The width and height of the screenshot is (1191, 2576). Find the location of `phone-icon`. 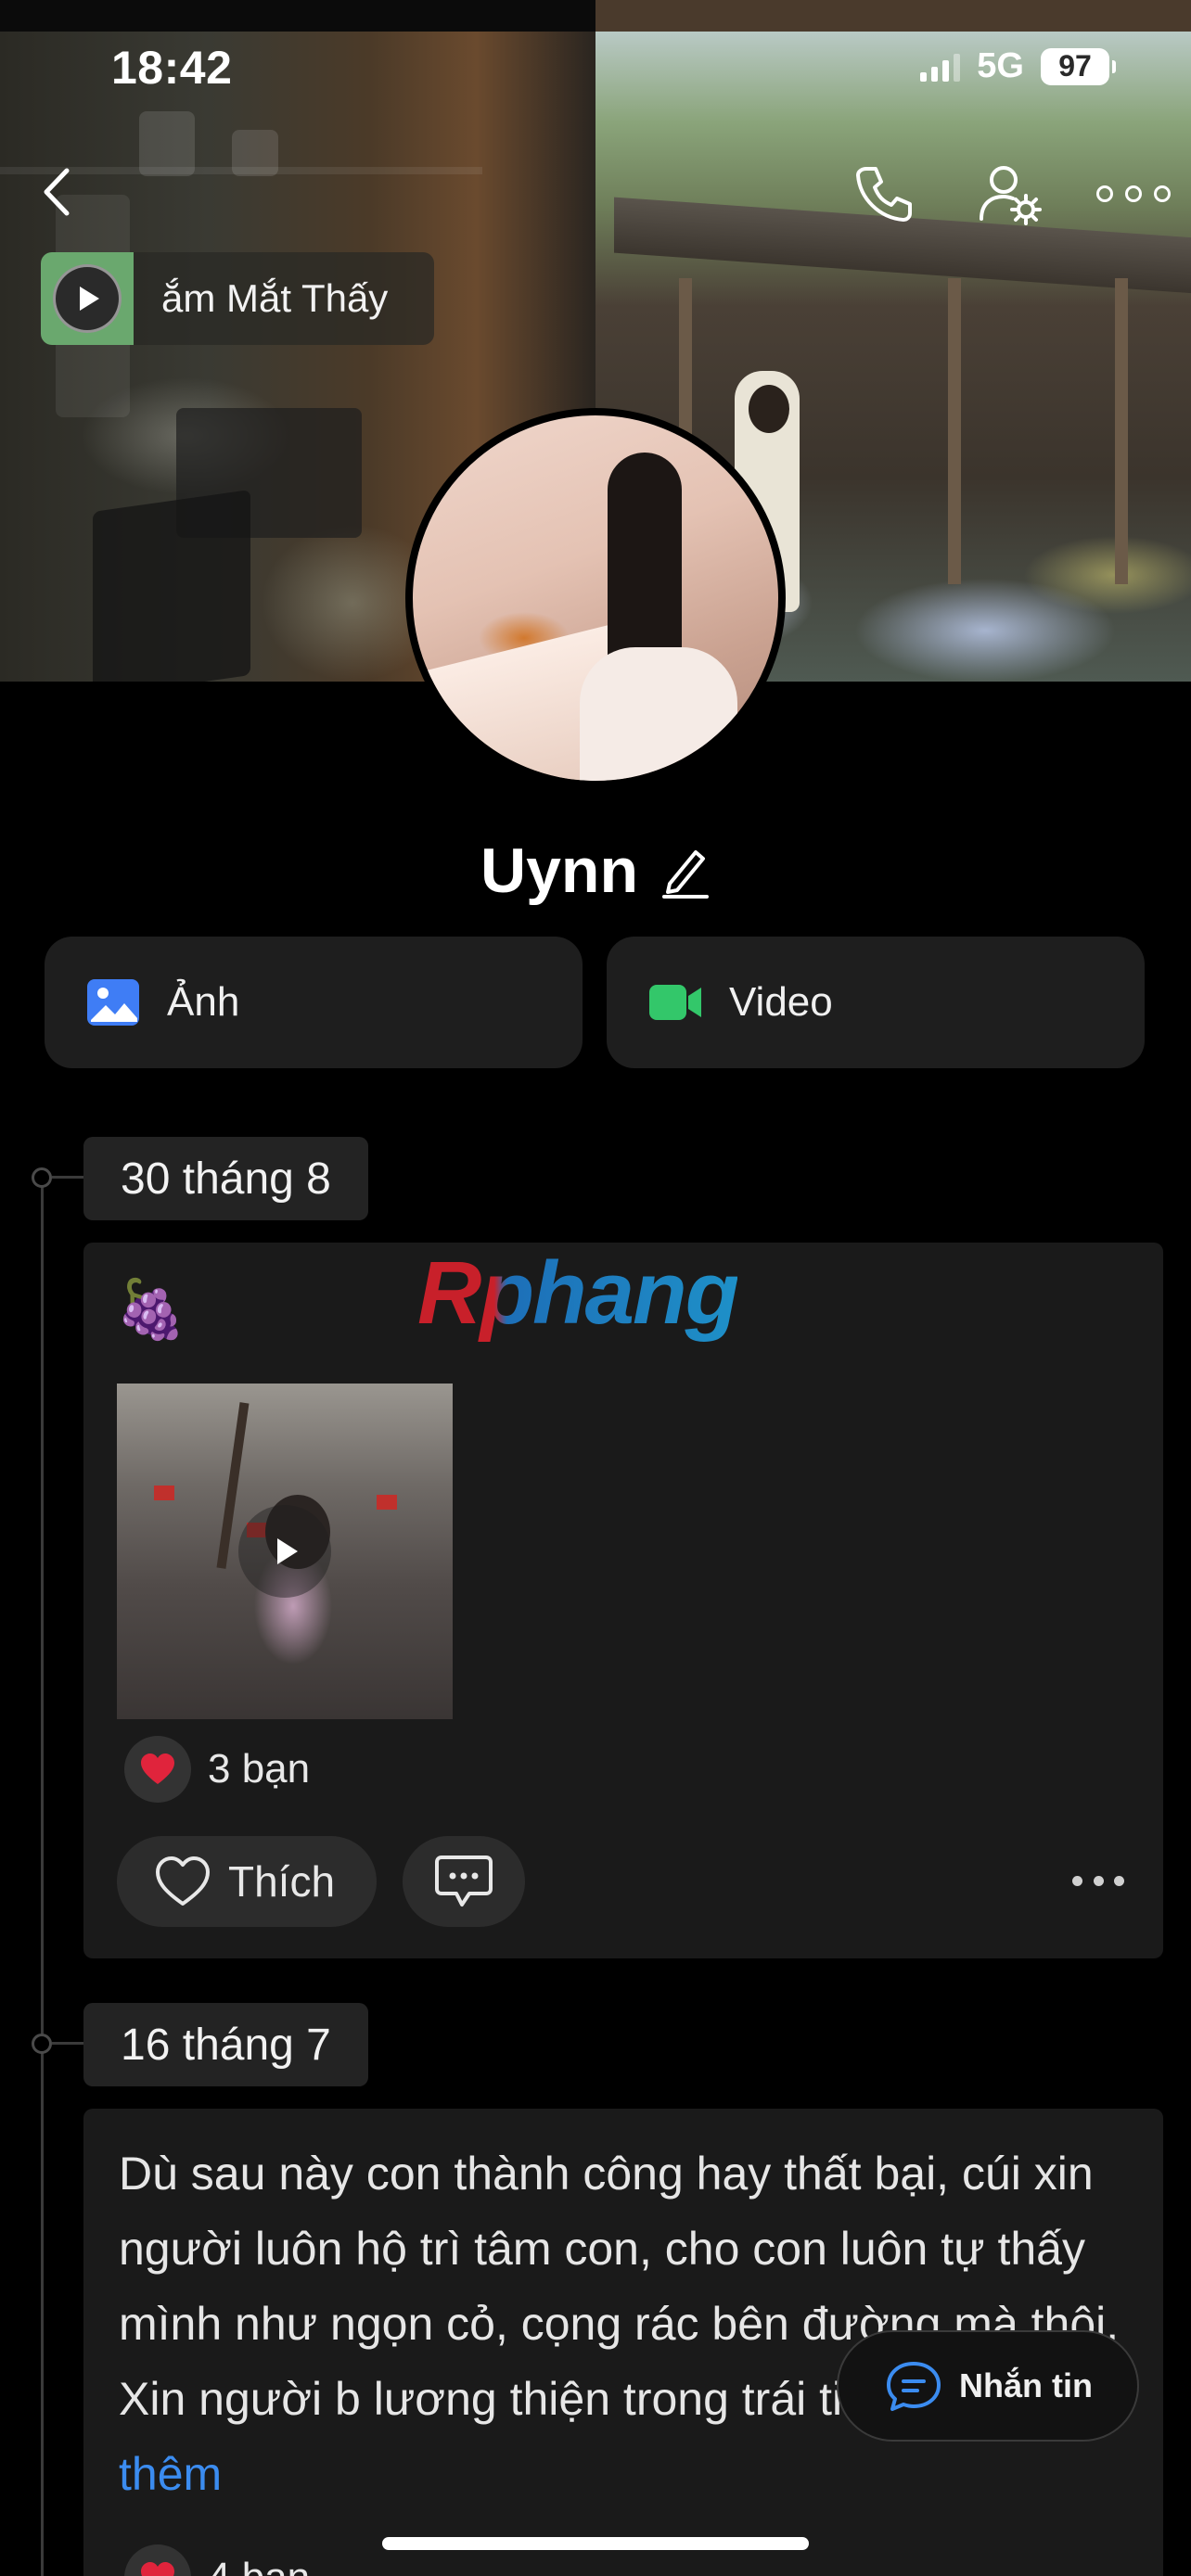

phone-icon is located at coordinates (884, 194).